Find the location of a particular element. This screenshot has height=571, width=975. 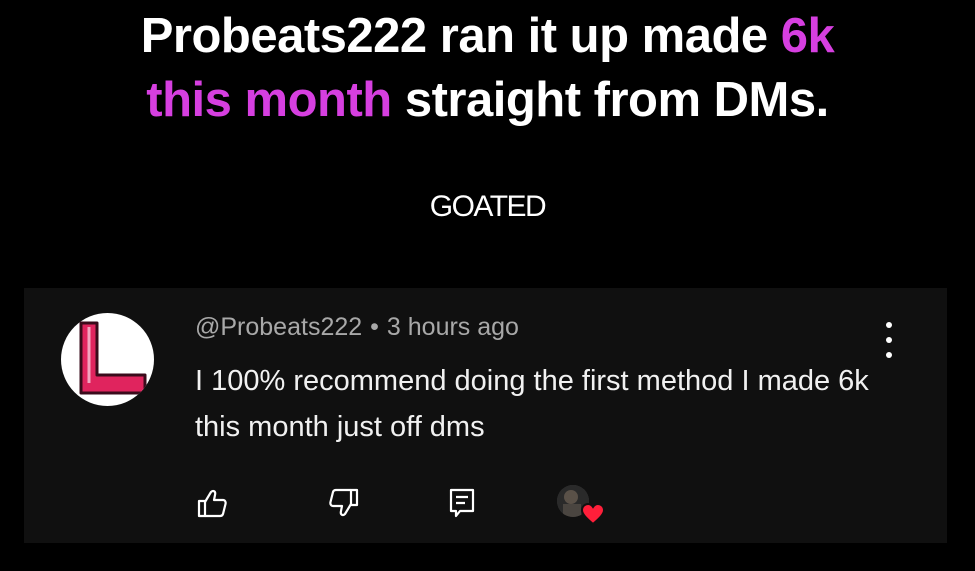

like-icon is located at coordinates (212, 503).